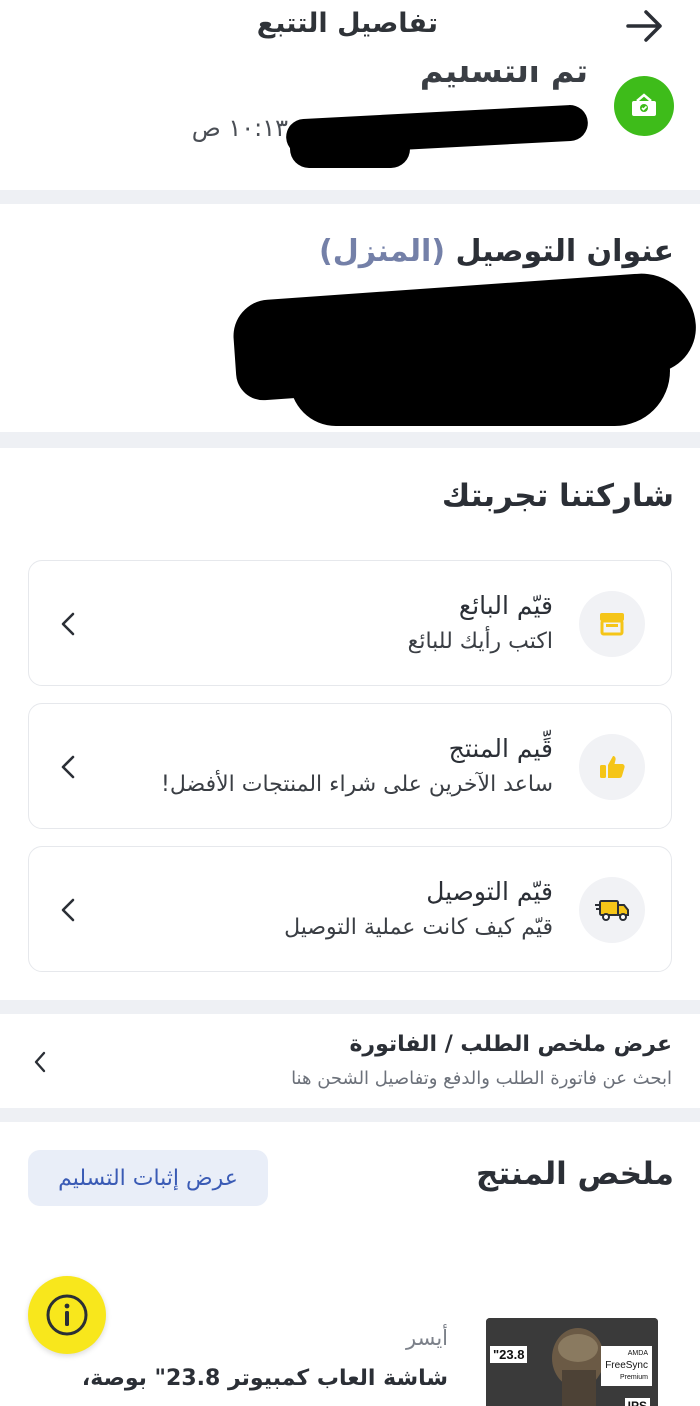 The image size is (700, 1406). Describe the element at coordinates (509, 1354) in the screenshot. I see `thumb-size-label: 23.8"` at that location.